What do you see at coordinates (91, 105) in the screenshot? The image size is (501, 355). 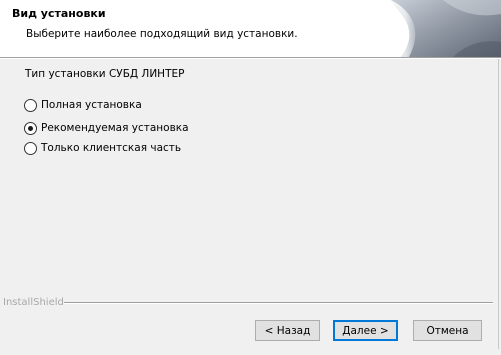 I see `radio-label: Полная установка` at bounding box center [91, 105].